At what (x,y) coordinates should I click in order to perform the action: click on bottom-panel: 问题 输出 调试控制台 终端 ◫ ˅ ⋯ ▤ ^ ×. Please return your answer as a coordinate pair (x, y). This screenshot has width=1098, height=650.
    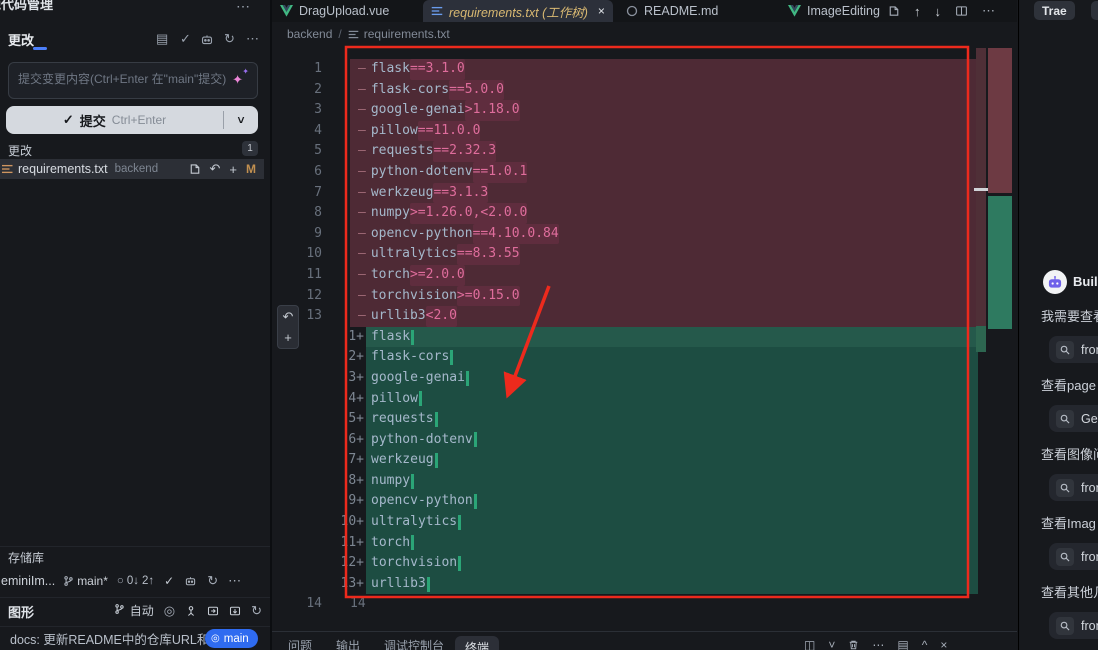
    Looking at the image, I should click on (644, 640).